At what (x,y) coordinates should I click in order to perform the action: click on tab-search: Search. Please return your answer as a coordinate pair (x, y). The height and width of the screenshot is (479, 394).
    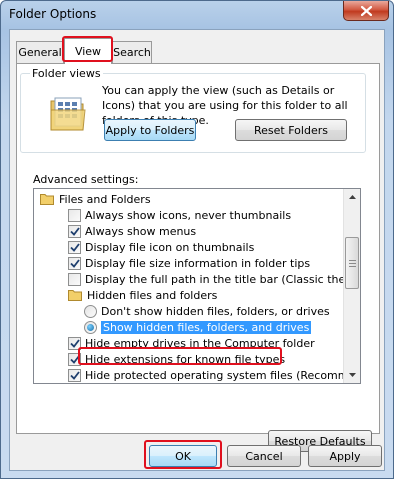
    Looking at the image, I should click on (132, 52).